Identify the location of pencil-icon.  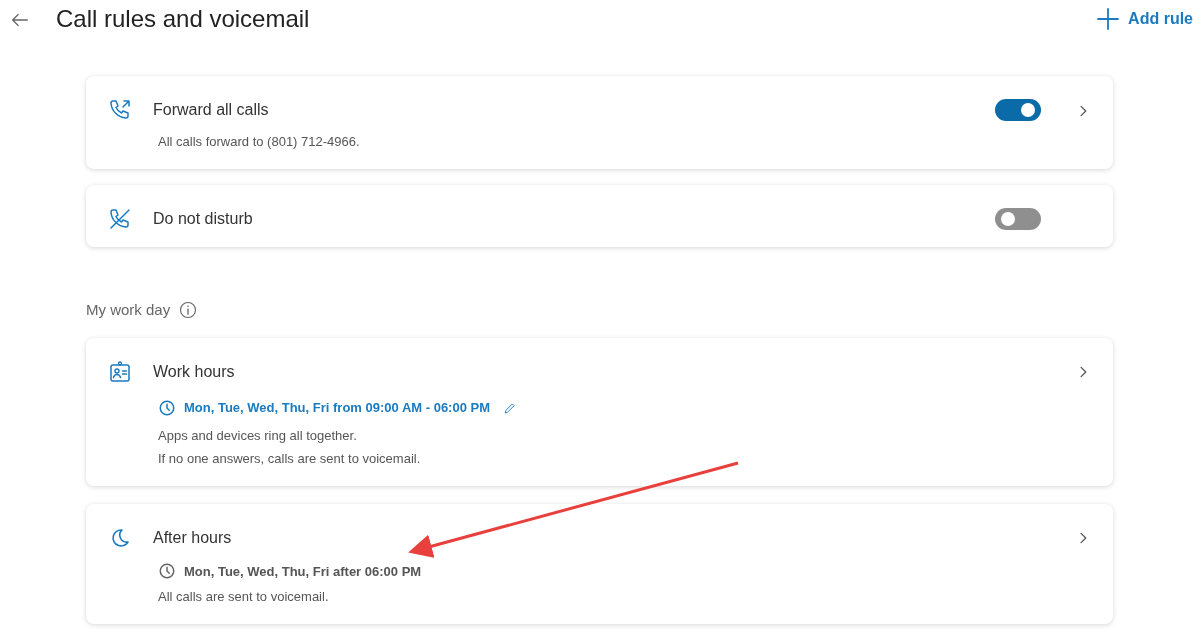
(510, 408).